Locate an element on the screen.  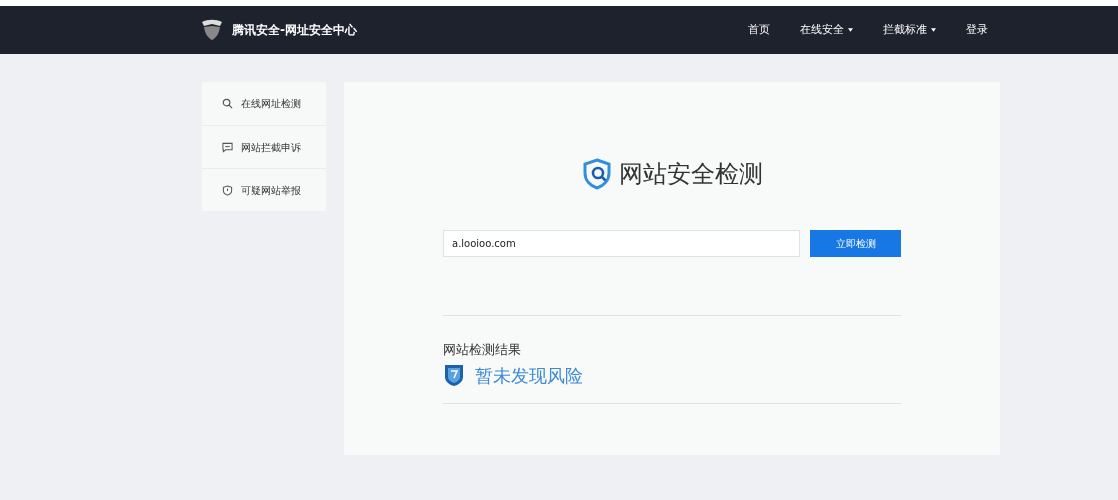
shield-search-icon is located at coordinates (597, 174).